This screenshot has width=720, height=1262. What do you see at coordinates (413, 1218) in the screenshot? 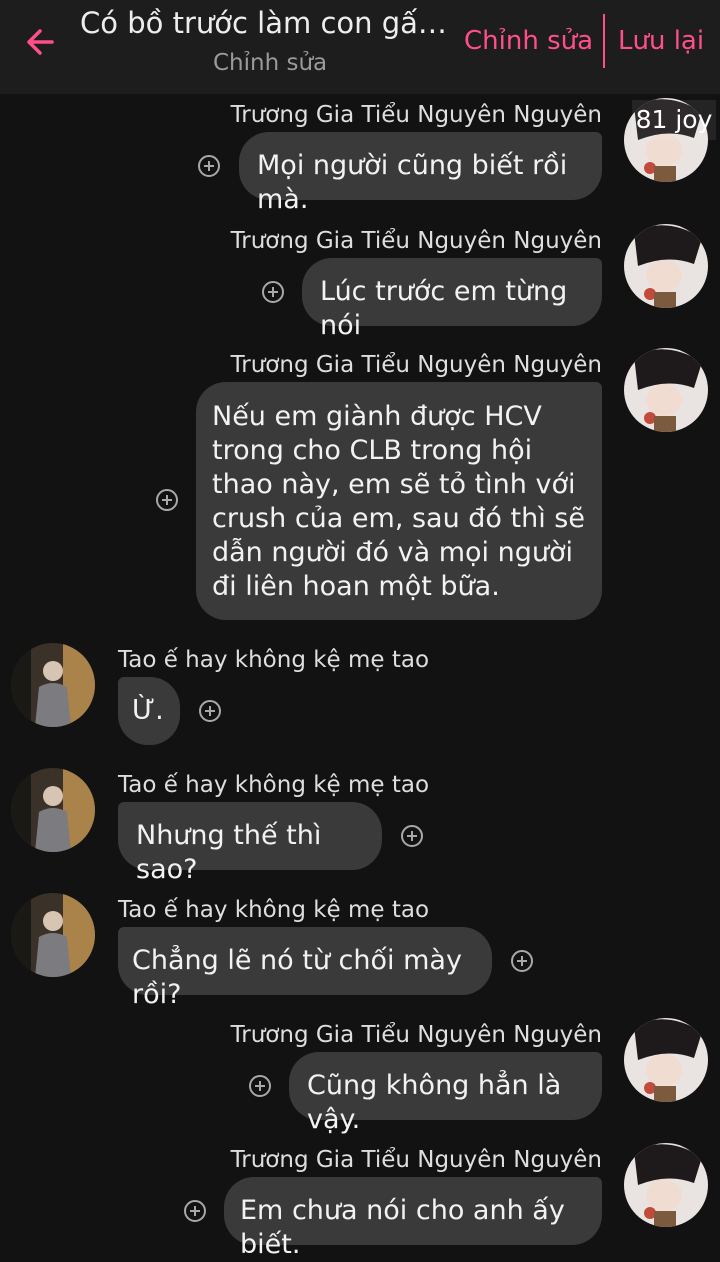
I see `message-bubble: Em chưa nói cho anh ấy biết.` at bounding box center [413, 1218].